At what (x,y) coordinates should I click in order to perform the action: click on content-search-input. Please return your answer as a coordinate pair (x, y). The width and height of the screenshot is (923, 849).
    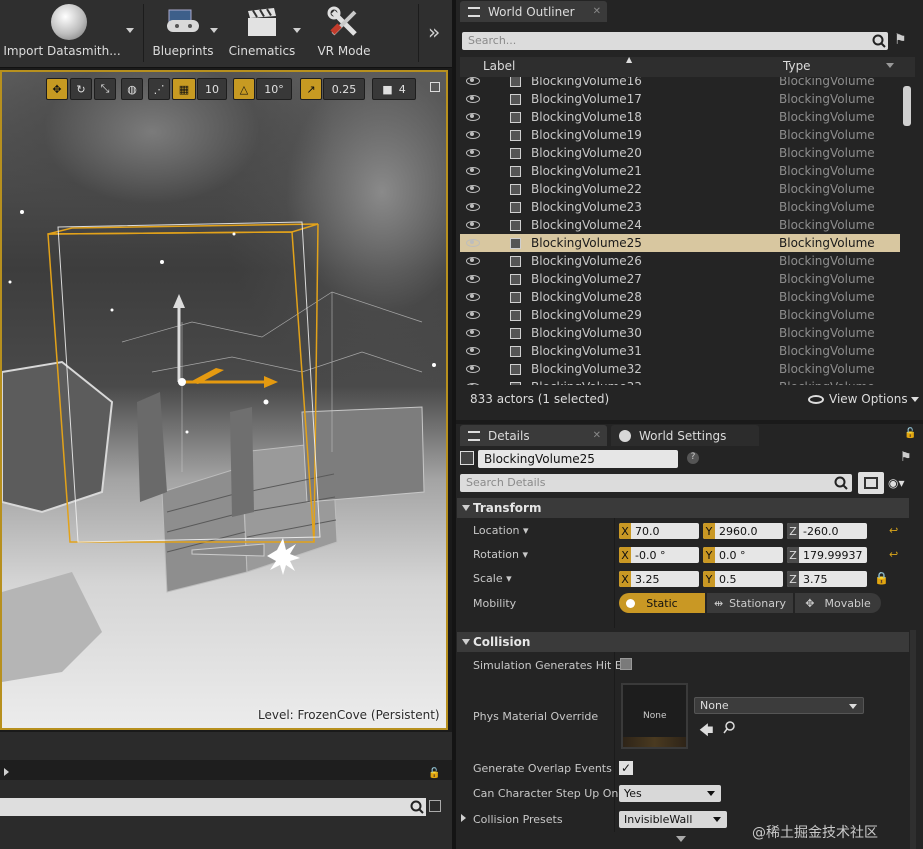
    Looking at the image, I should click on (213, 807).